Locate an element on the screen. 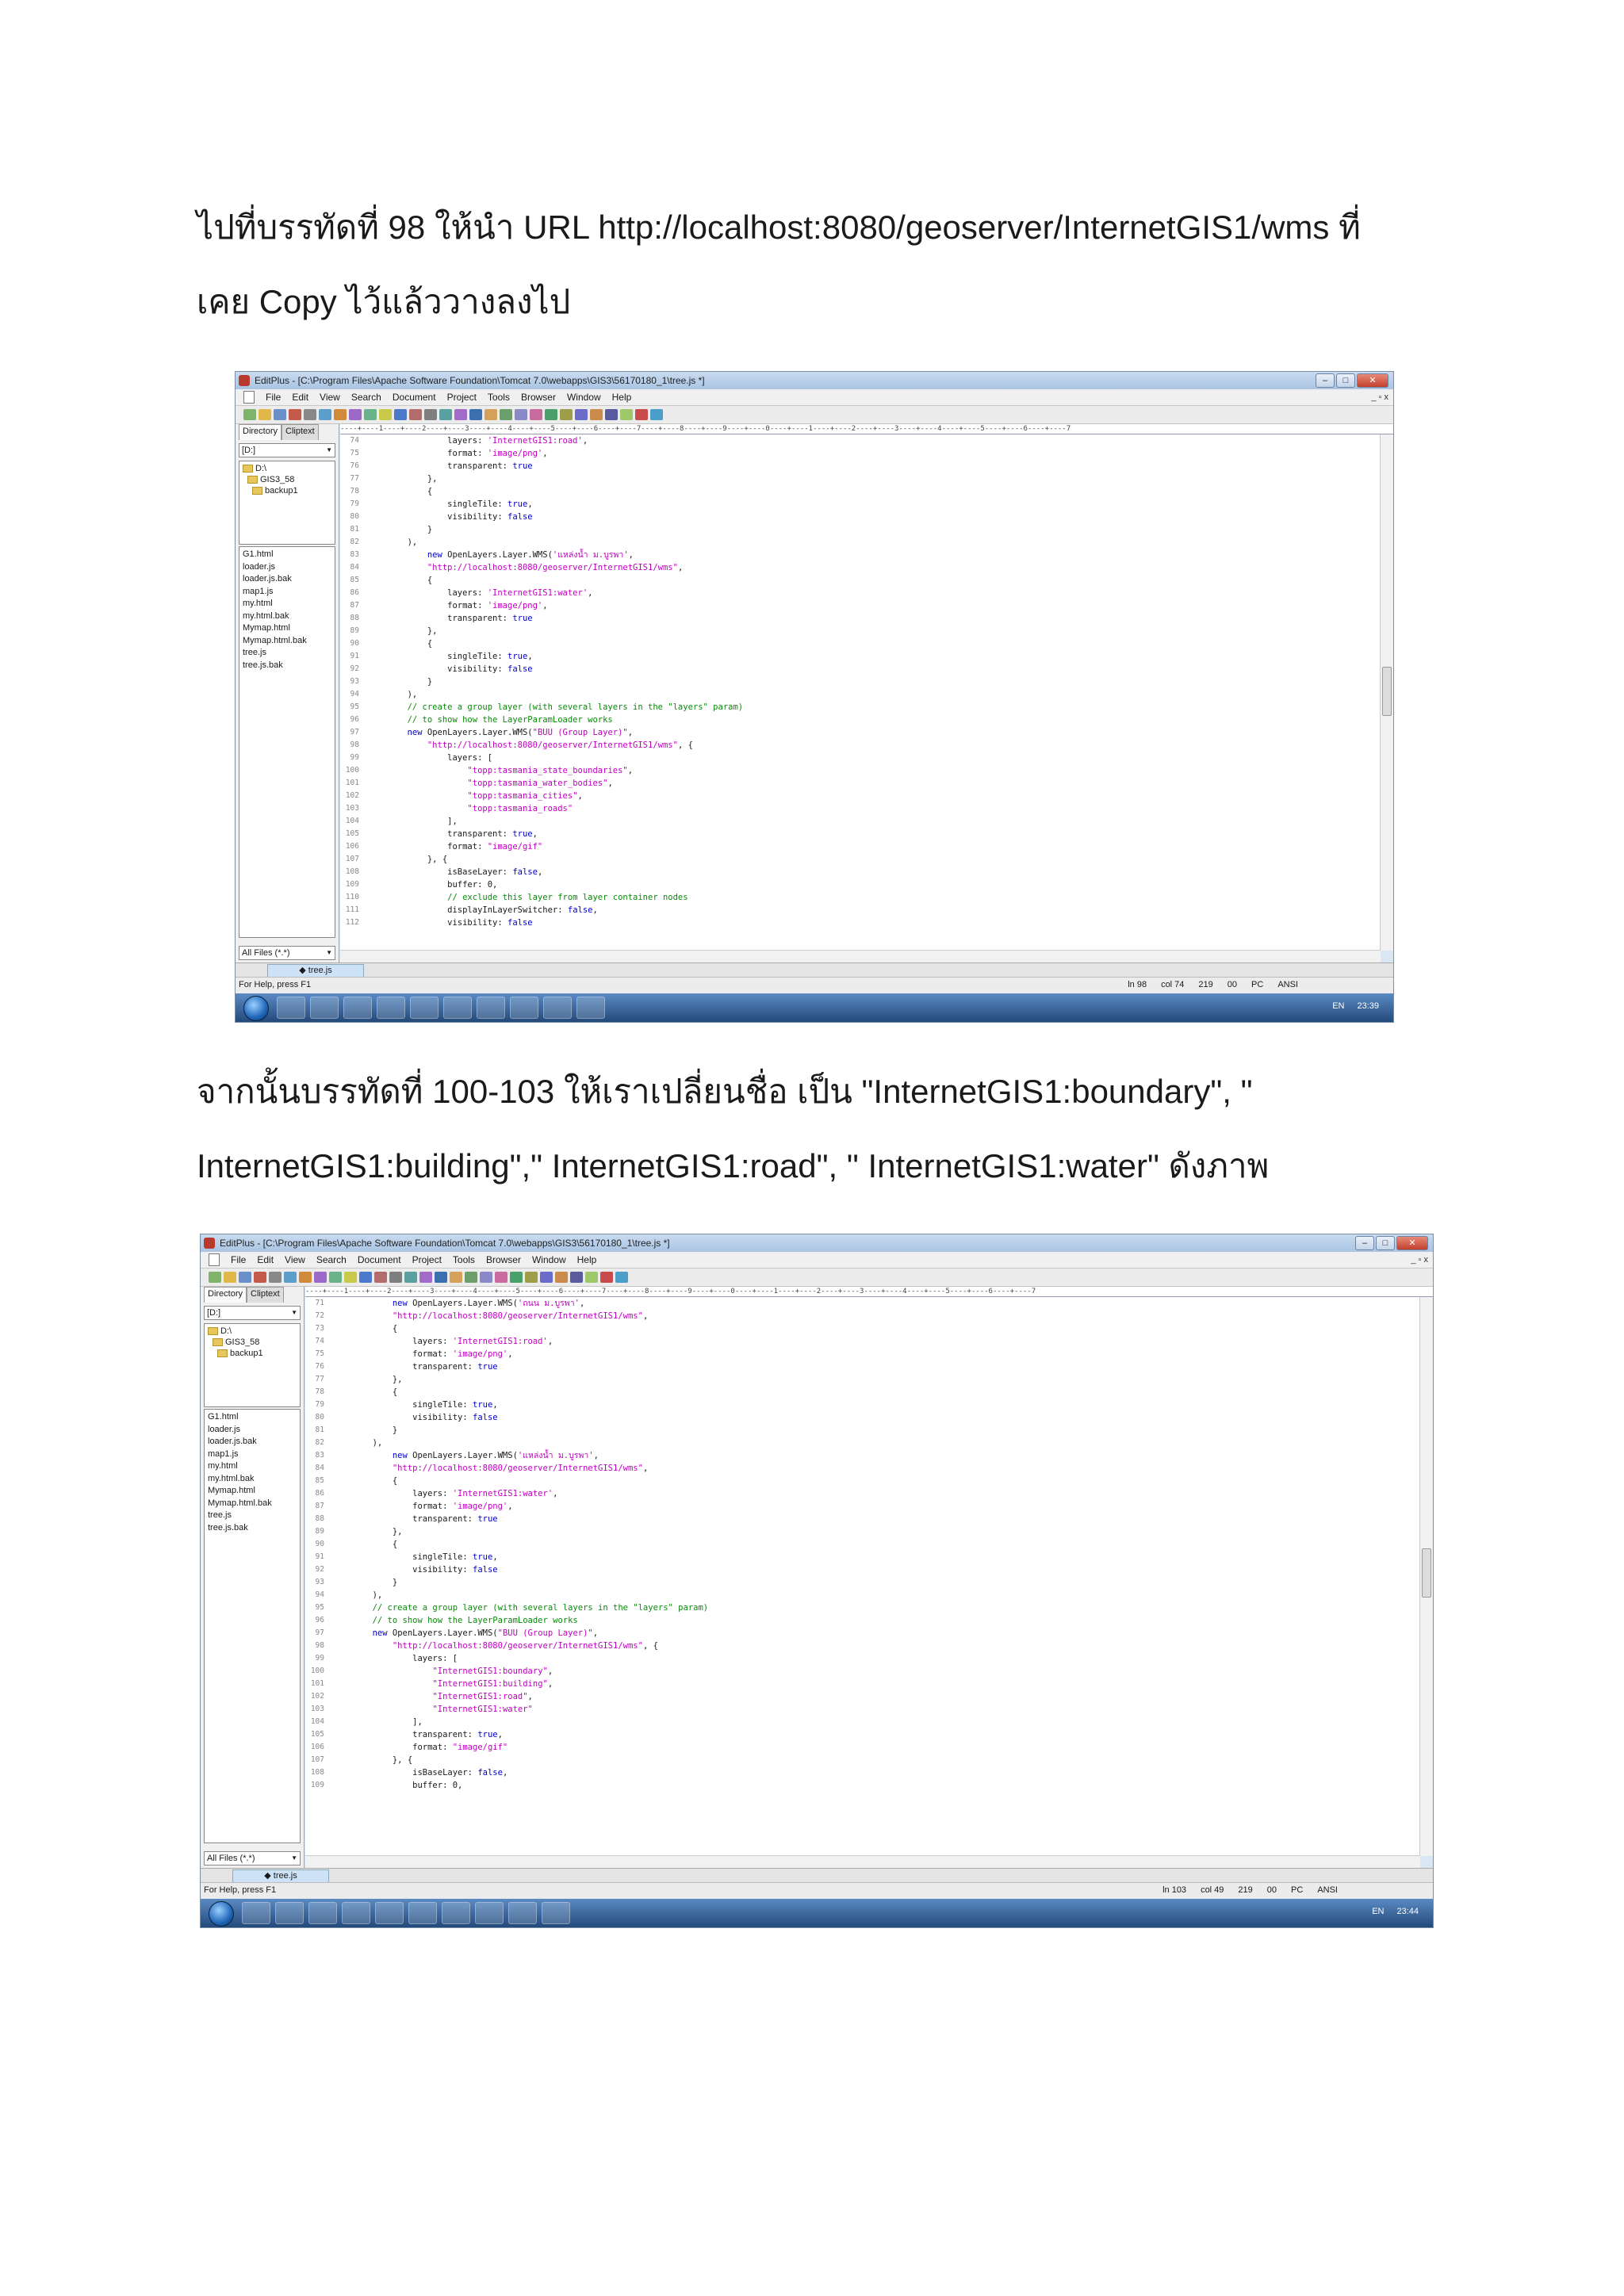 This screenshot has width=1624, height=2296. code-line: 104 ], is located at coordinates (860, 822).